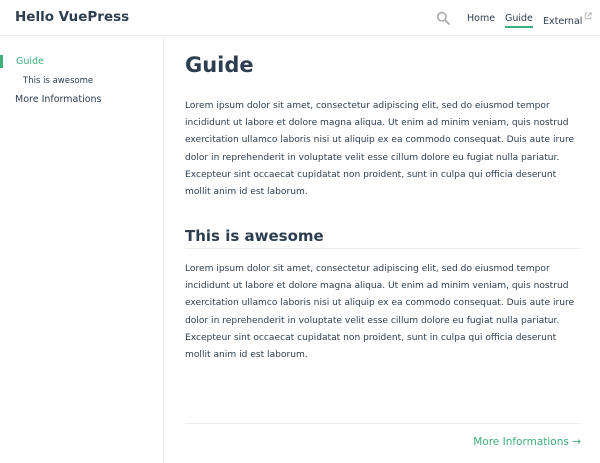 The height and width of the screenshot is (463, 600). Describe the element at coordinates (72, 17) in the screenshot. I see `site-name-link: Hello VuePress` at that location.